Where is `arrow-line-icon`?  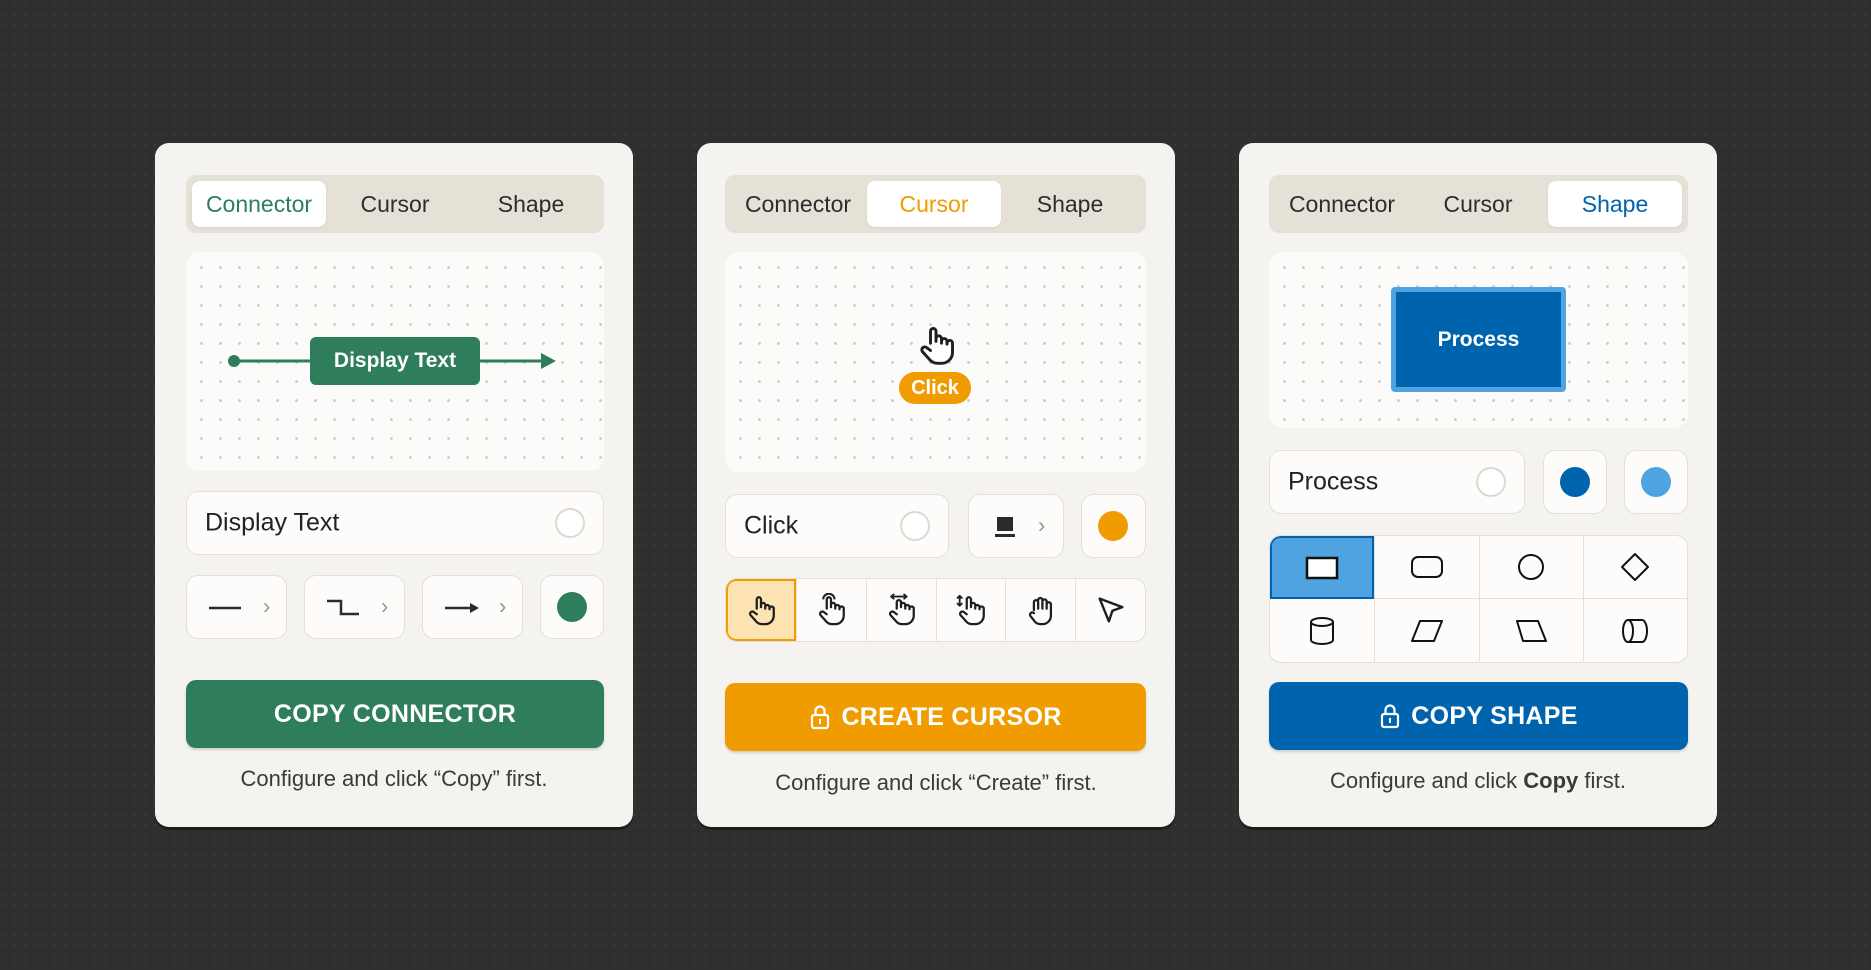
arrow-line-icon is located at coordinates (462, 608).